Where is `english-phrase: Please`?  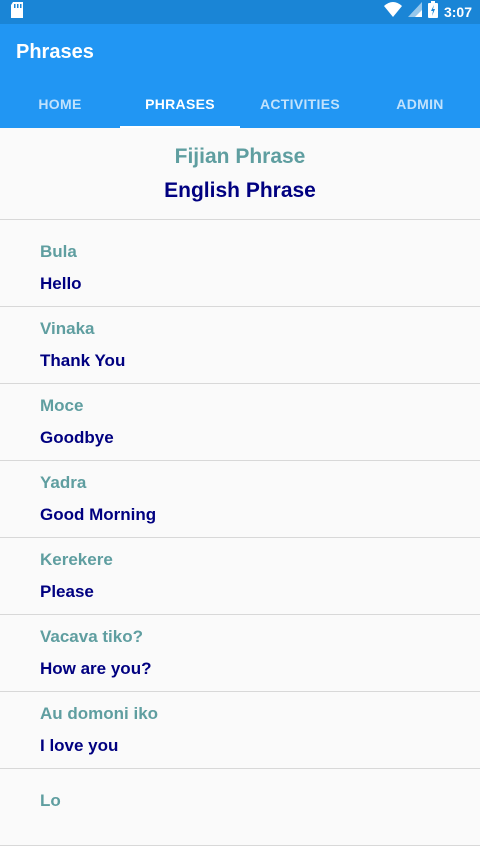
english-phrase: Please is located at coordinates (67, 591).